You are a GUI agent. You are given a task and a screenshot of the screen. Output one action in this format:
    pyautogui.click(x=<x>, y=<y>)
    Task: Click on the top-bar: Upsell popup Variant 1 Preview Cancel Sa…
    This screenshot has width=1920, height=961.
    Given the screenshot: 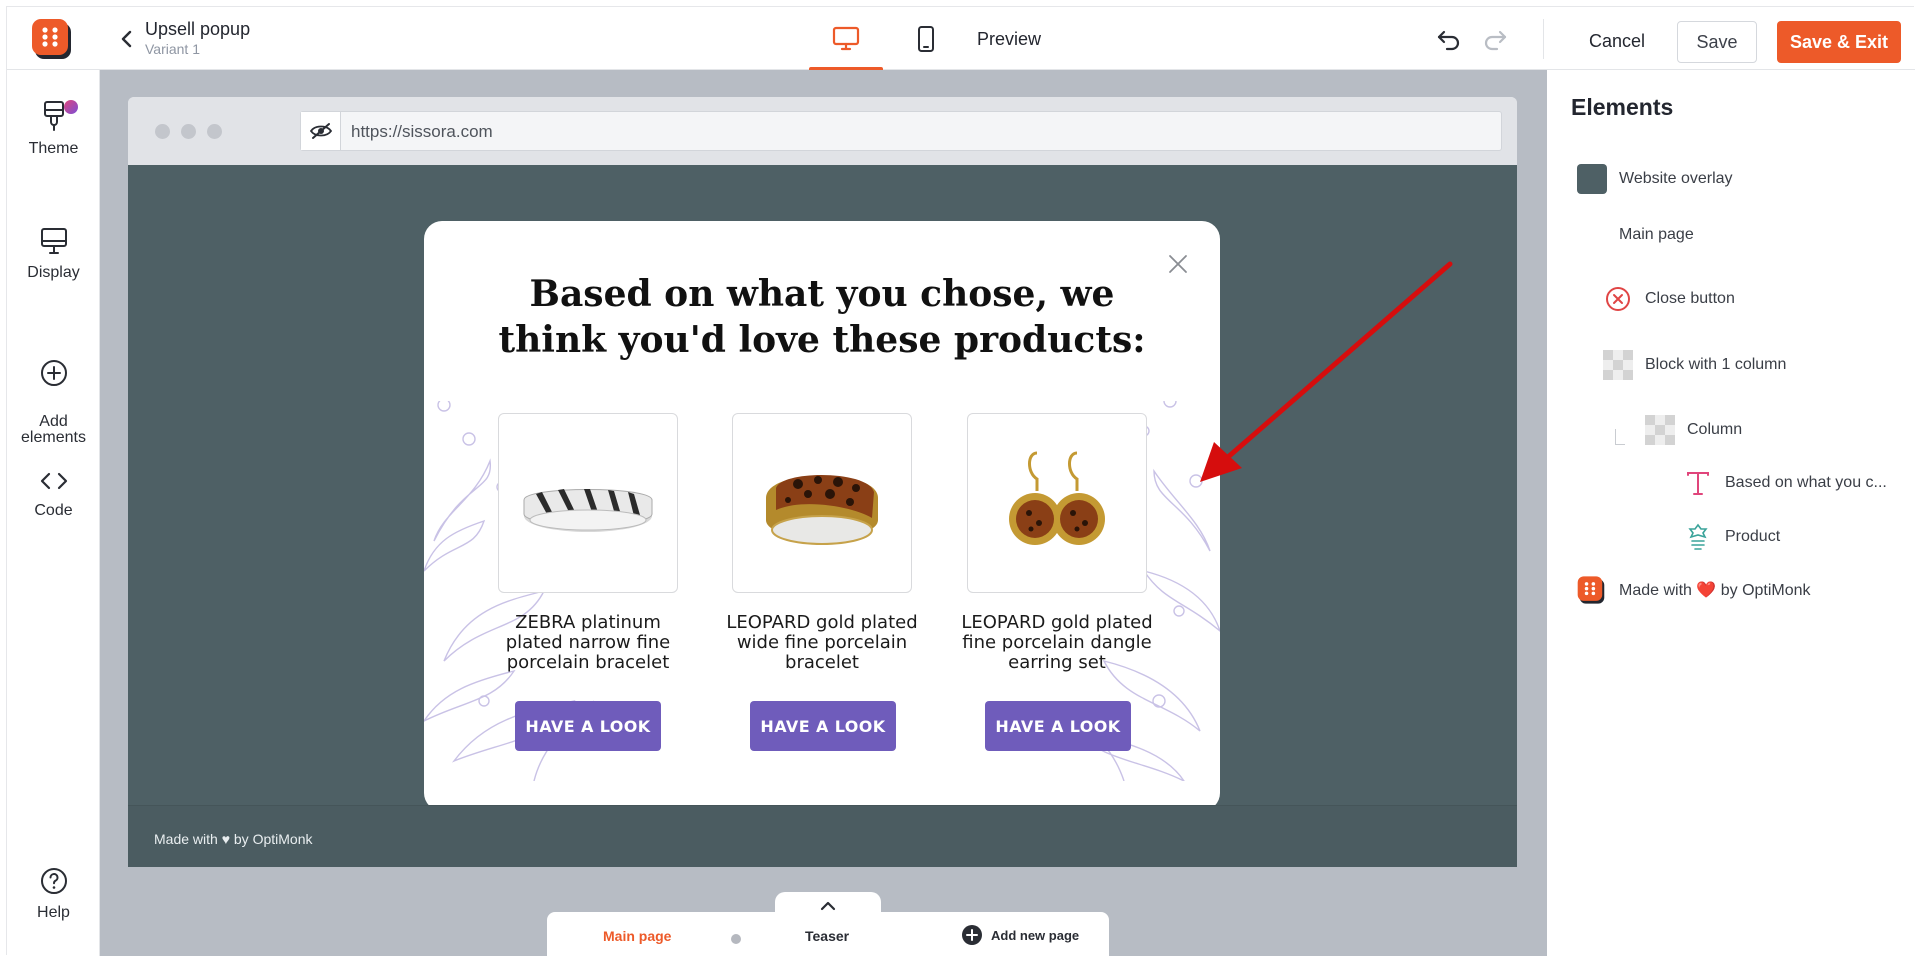 What is the action you would take?
    pyautogui.click(x=961, y=39)
    